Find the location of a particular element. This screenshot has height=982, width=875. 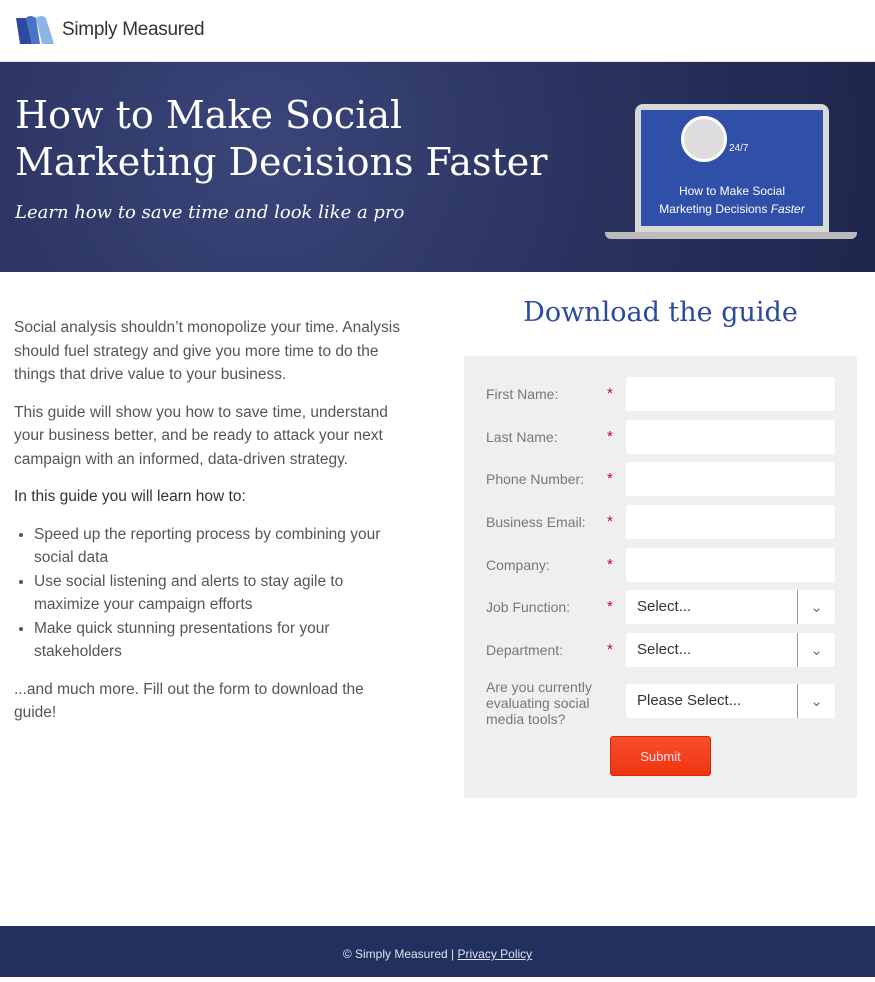

job-function-row: Job Function: * Select... ⌄ is located at coordinates (660, 607).